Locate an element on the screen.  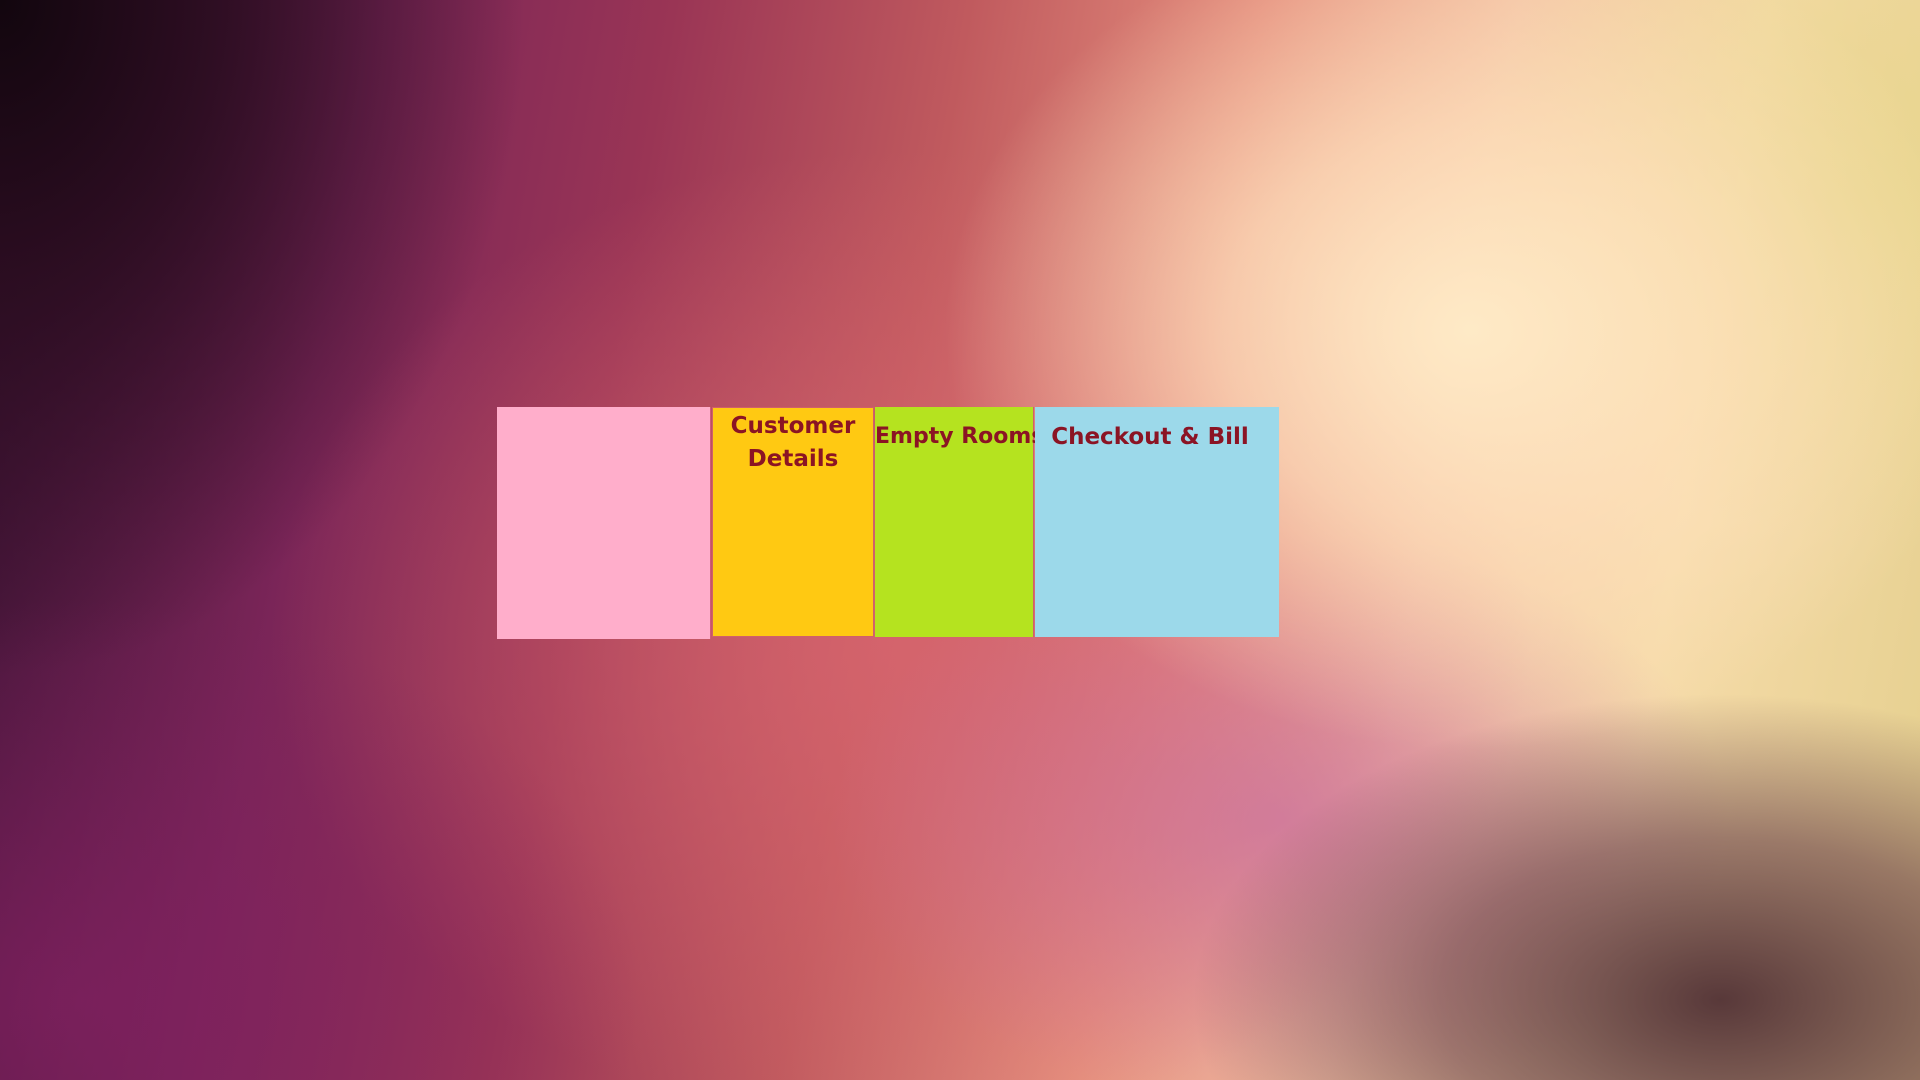
tile-empty-rooms: Empty Rooms is located at coordinates (959, 522).